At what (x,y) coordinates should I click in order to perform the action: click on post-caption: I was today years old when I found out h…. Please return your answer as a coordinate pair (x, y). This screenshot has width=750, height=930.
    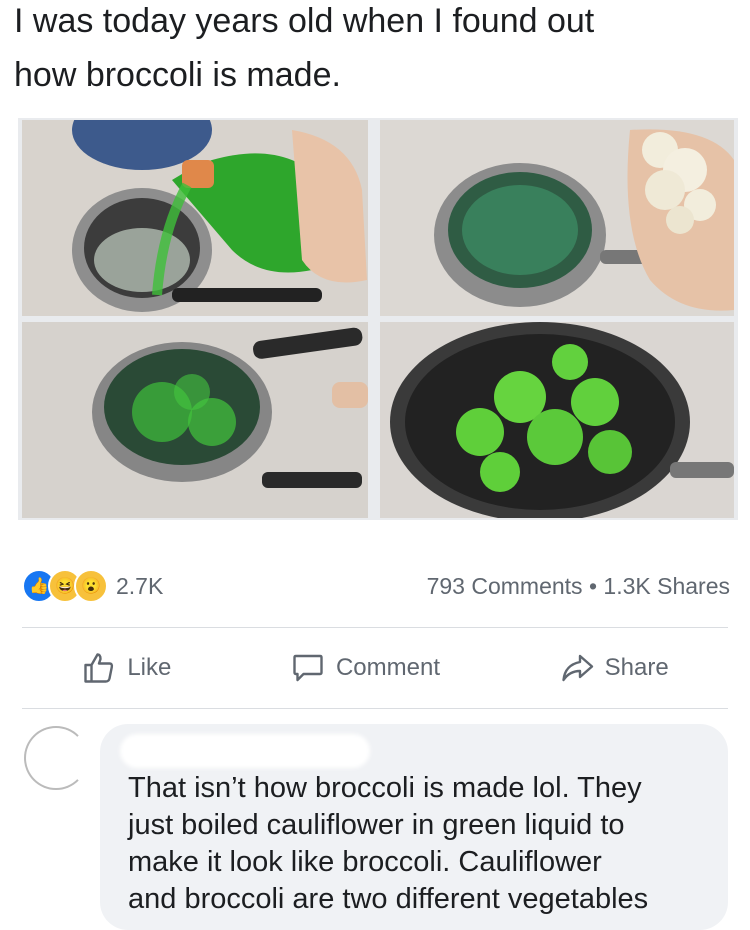
    Looking at the image, I should click on (304, 48).